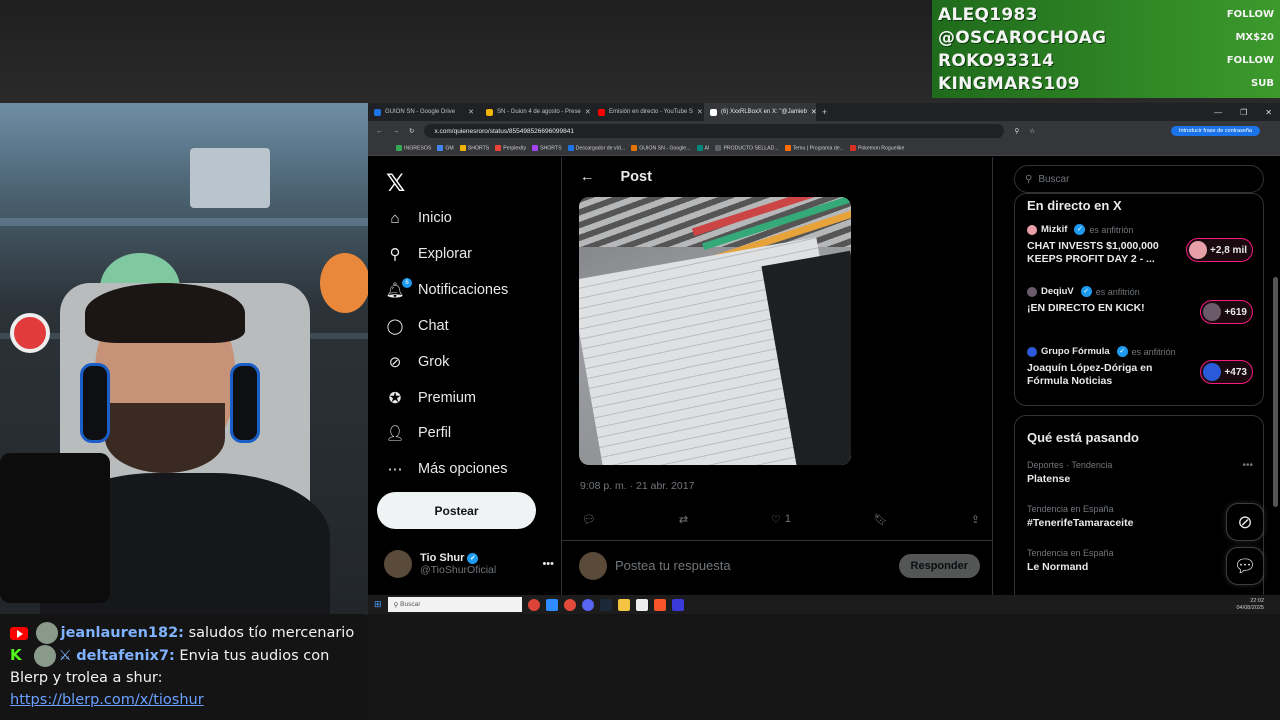 This screenshot has height=720, width=1280. What do you see at coordinates (269, 633) in the screenshot?
I see `chat-text: saludos tío mercenario` at bounding box center [269, 633].